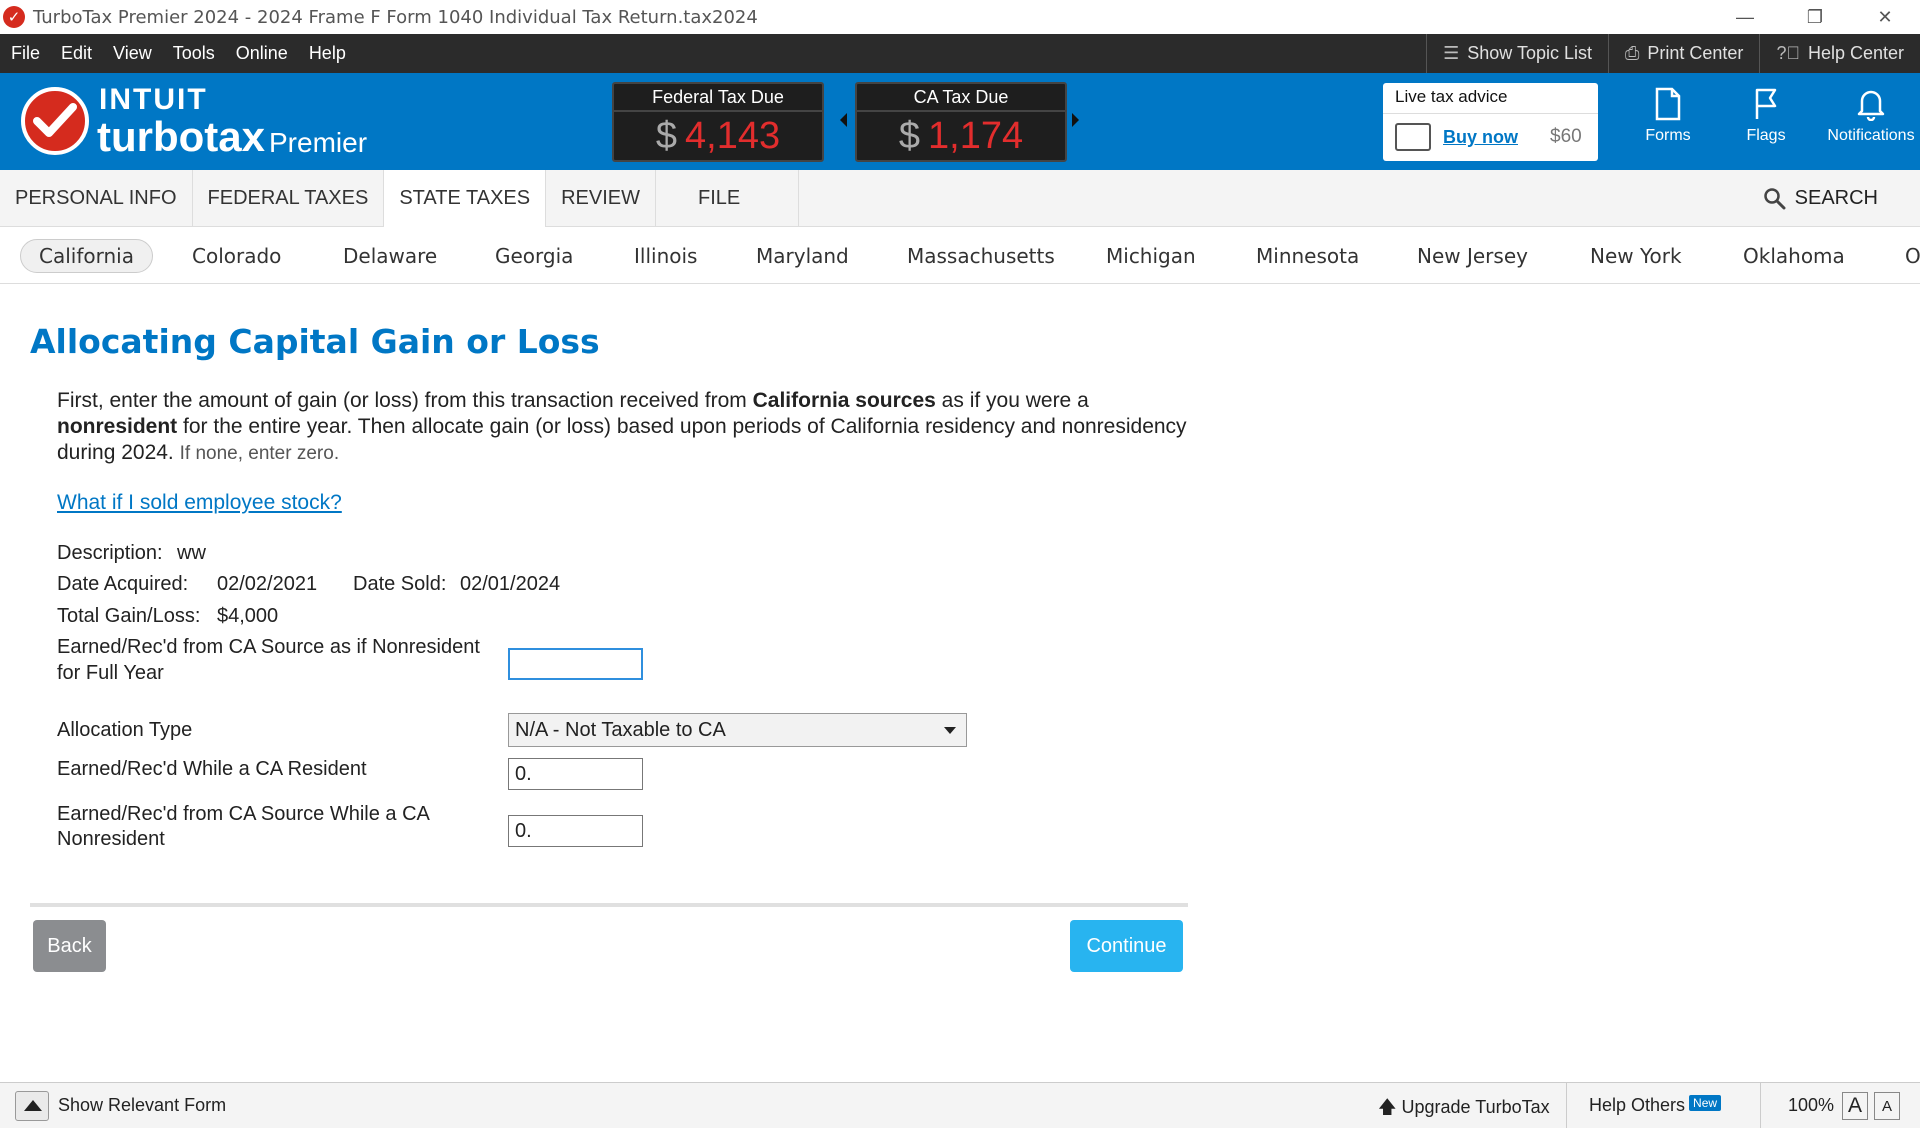 This screenshot has width=1920, height=1128. Describe the element at coordinates (1745, 17) in the screenshot. I see `minimize-button: —` at that location.